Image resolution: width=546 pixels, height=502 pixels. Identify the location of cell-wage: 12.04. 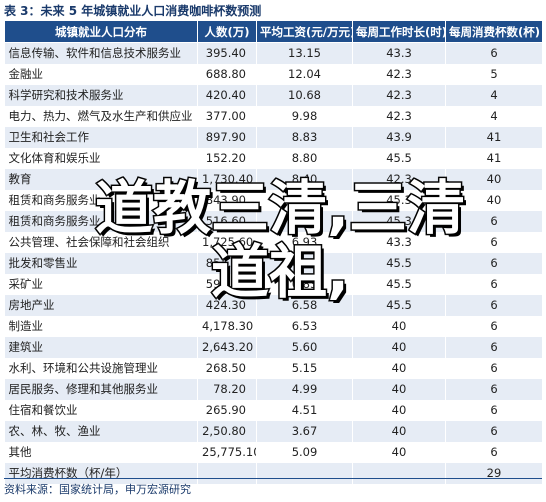
(304, 74).